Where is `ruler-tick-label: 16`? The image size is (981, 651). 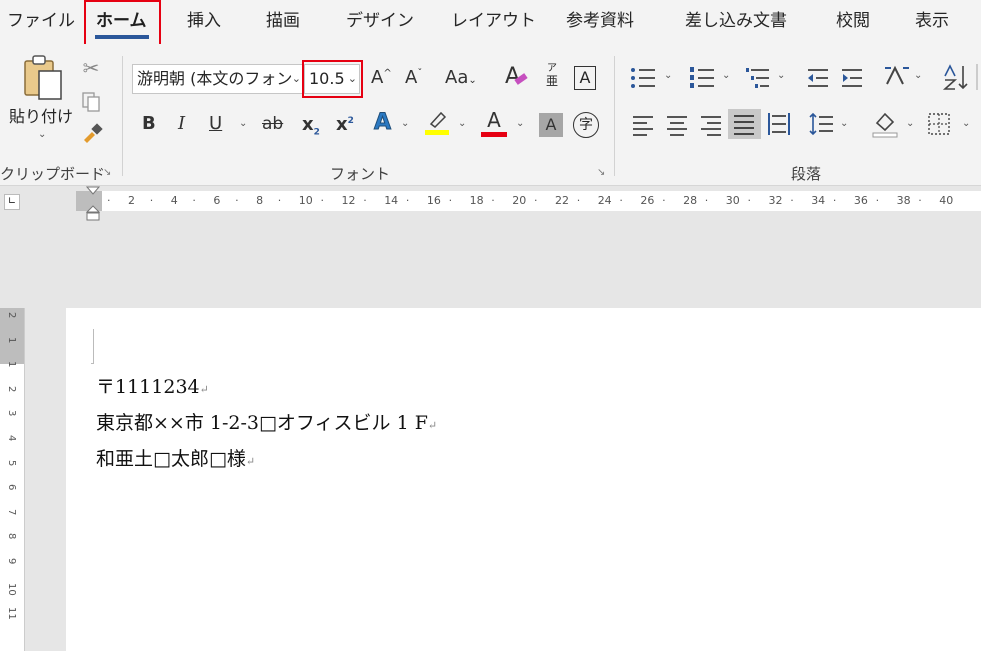
ruler-tick-label: 16 is located at coordinates (433, 200).